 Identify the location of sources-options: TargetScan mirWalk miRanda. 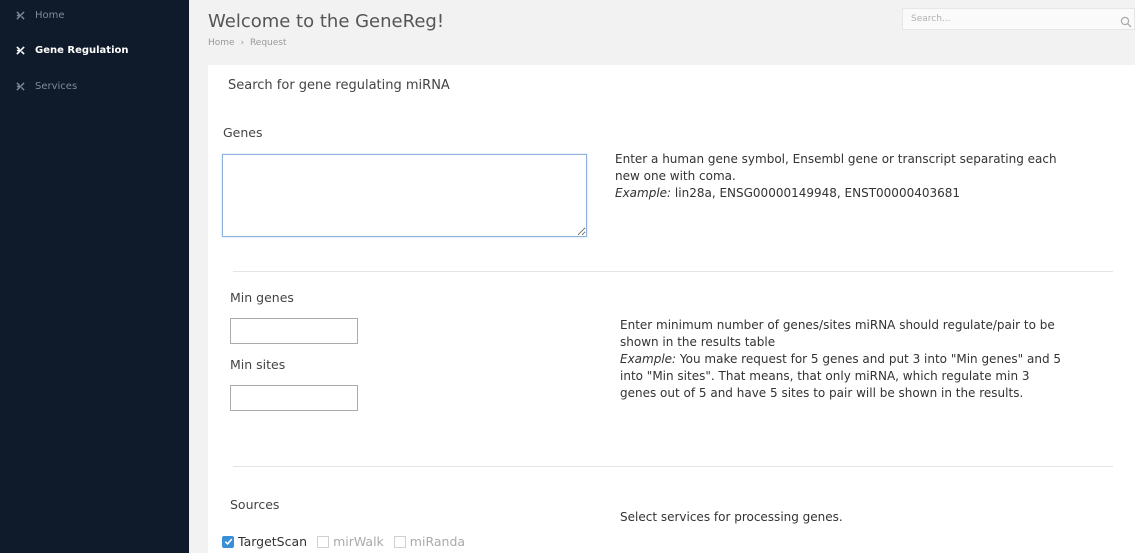
(346, 541).